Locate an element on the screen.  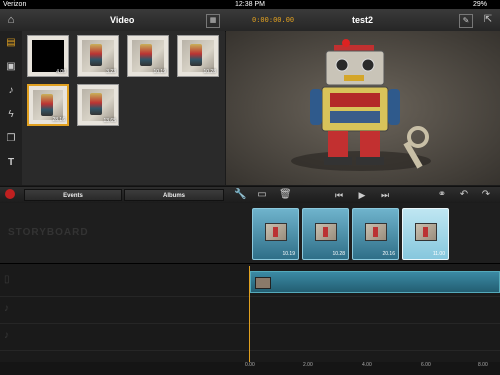
library-title: Video is located at coordinates (122, 20).